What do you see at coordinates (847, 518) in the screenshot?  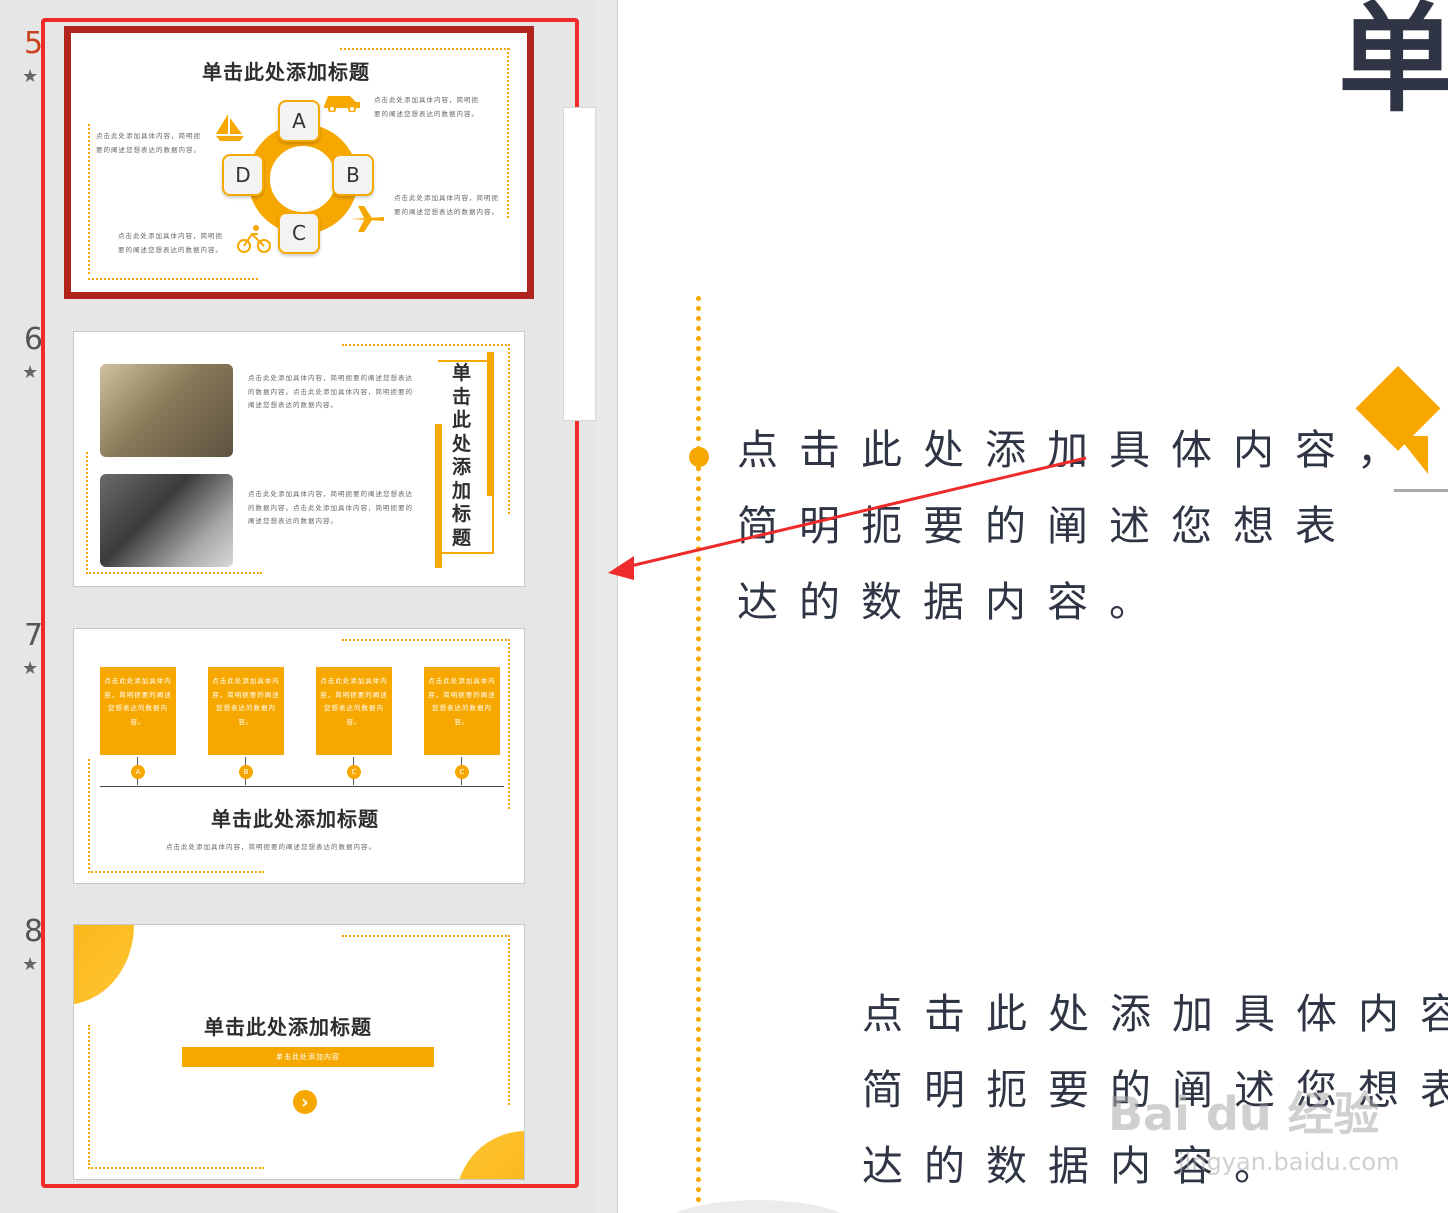 I see `annotation-arrow` at bounding box center [847, 518].